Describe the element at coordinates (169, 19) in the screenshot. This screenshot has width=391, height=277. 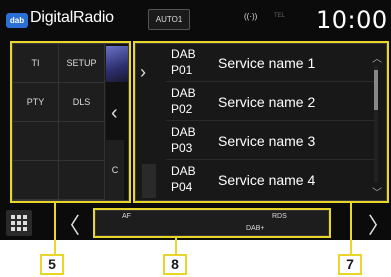
I see `auto-source-button: AUTO1` at that location.